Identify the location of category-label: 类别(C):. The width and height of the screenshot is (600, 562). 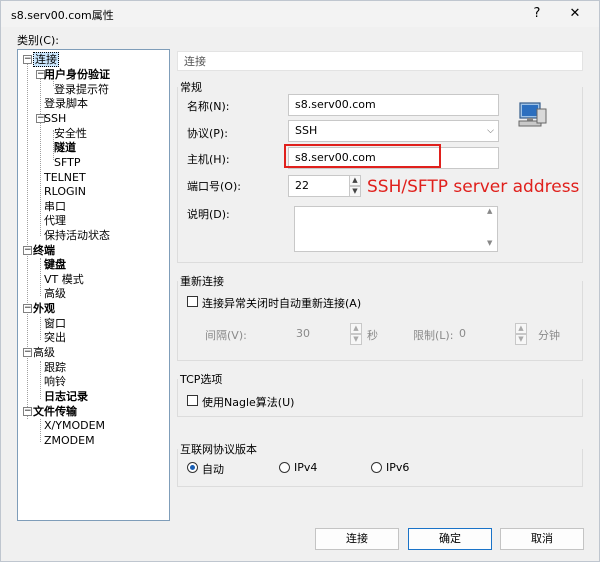
(38, 40).